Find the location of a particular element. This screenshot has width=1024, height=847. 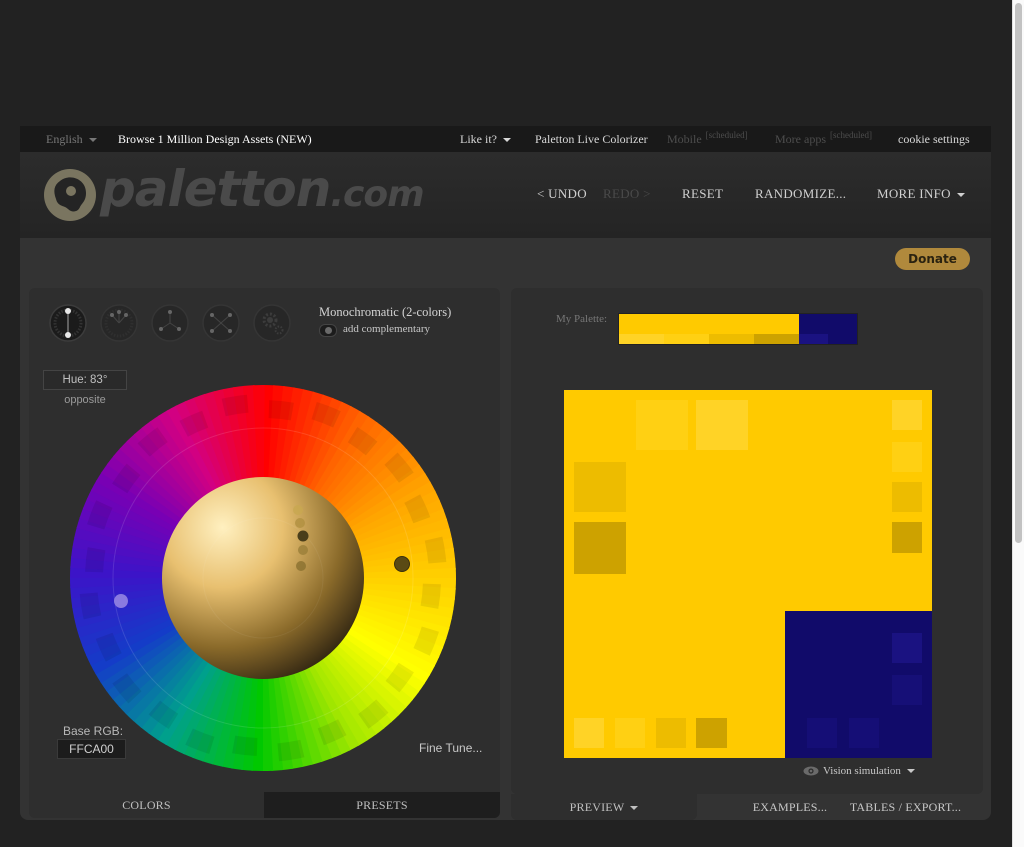

paletton-logo-icon is located at coordinates (70, 195).